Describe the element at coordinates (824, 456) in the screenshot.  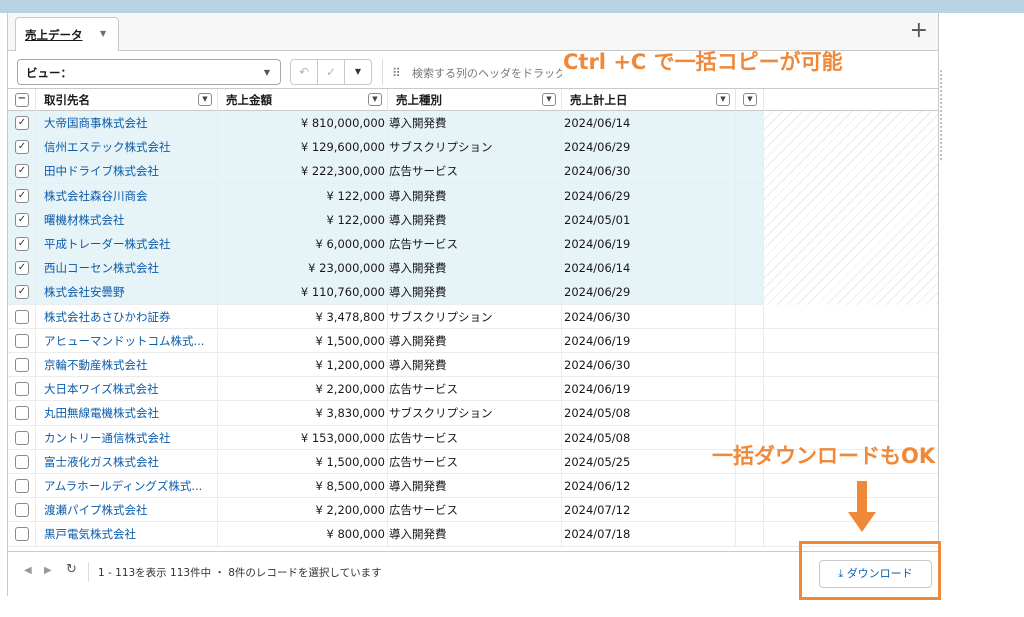
I see `download-annotation: 一括ダウンロードもOK` at that location.